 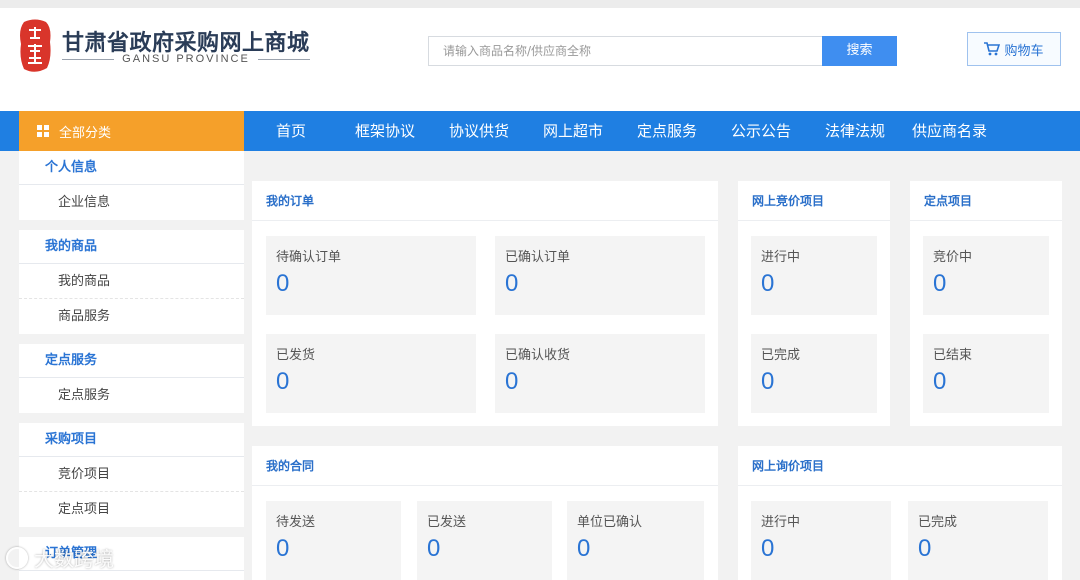 I want to click on logo-subtitle-row: GANSU PROVINCE, so click(x=186, y=60).